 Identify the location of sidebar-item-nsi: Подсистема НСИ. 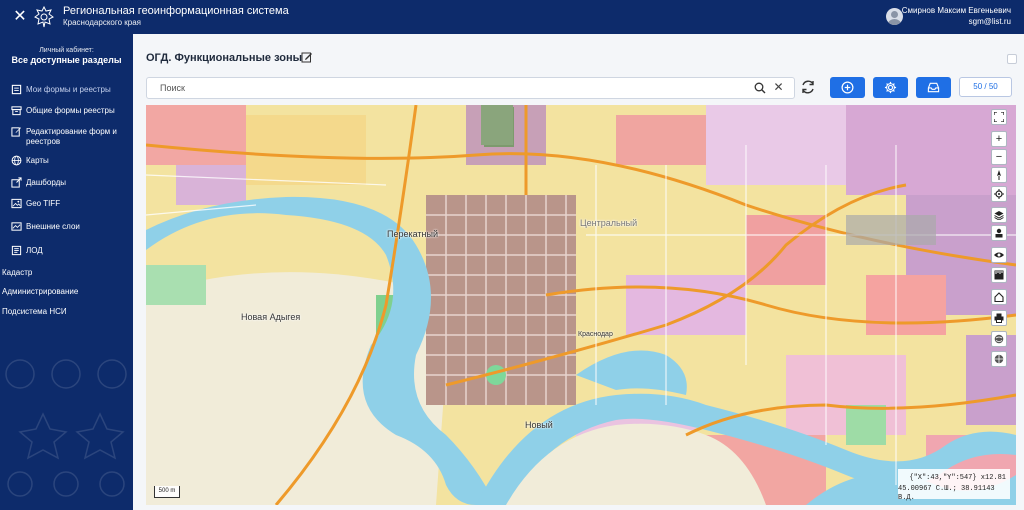
(66, 316).